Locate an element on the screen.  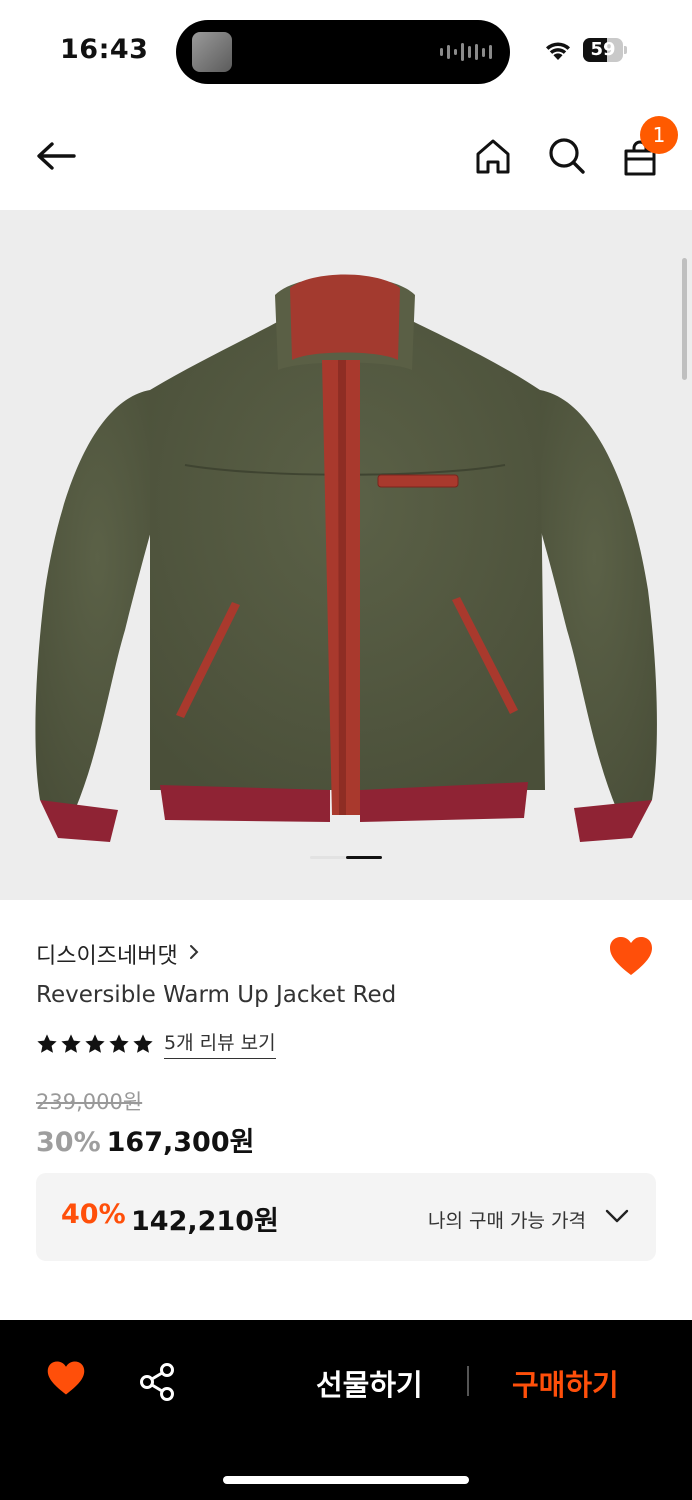
bottom-like-button is located at coordinates (67, 1380).